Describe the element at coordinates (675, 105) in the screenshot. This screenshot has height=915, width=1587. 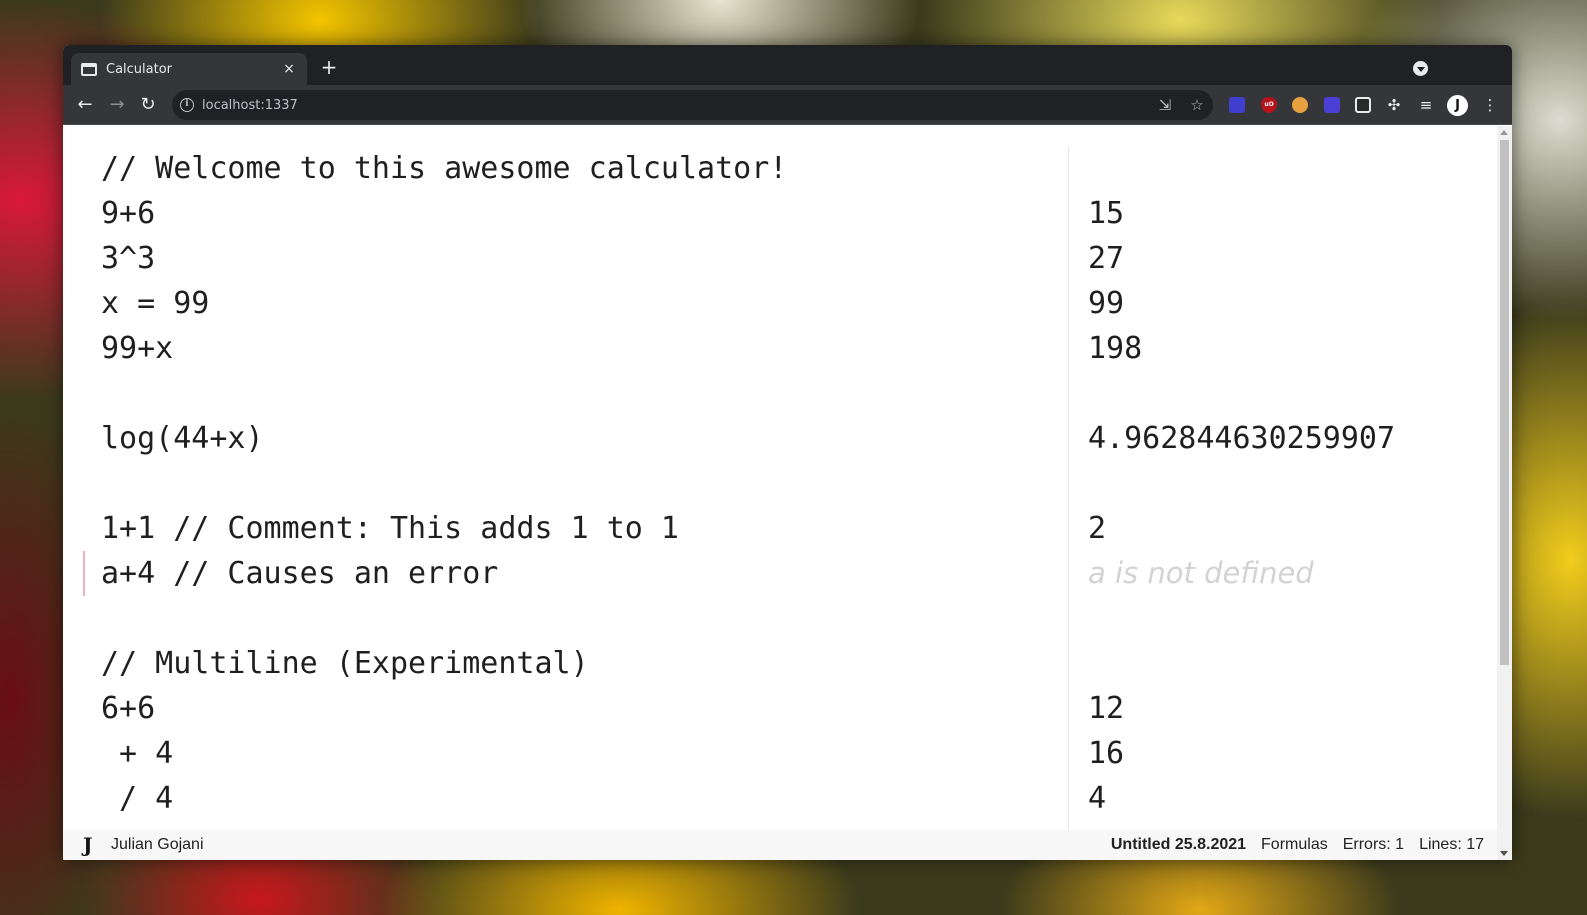
I see `url-text: localhost:1337` at that location.